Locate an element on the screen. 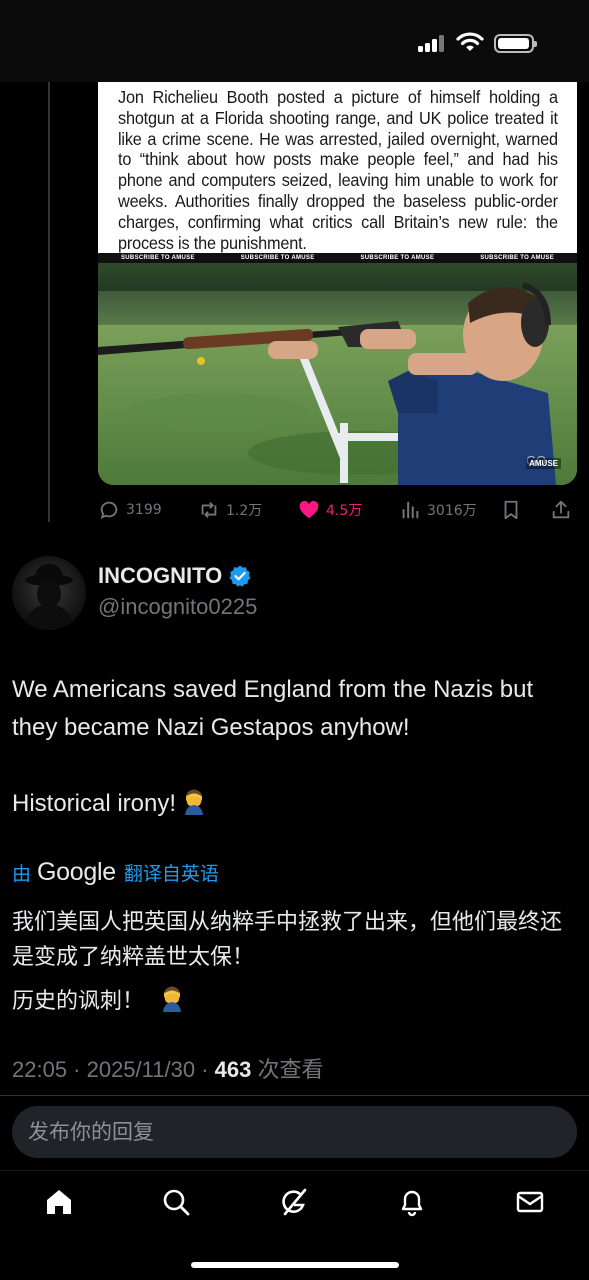  home-indicator is located at coordinates (295, 1265).